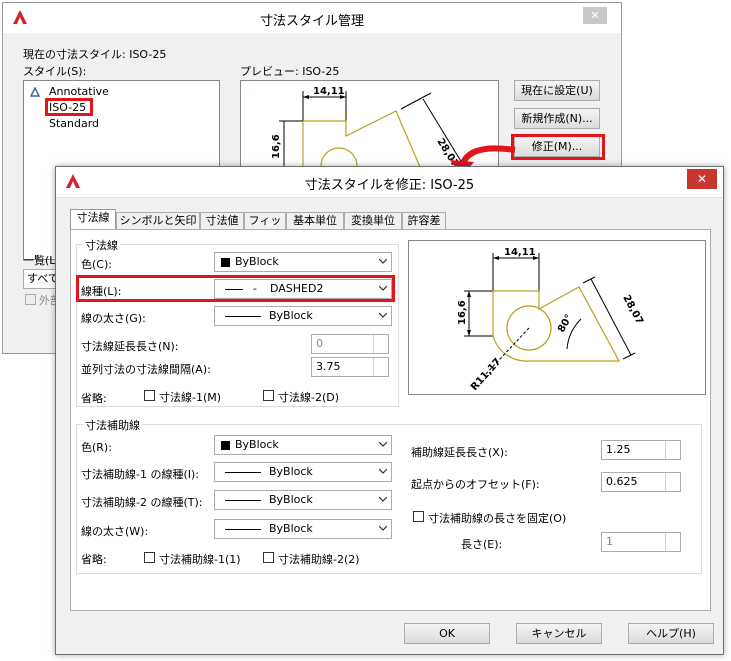  Describe the element at coordinates (94, 398) in the screenshot. I see `dim-suppress-label: 省略:` at that location.